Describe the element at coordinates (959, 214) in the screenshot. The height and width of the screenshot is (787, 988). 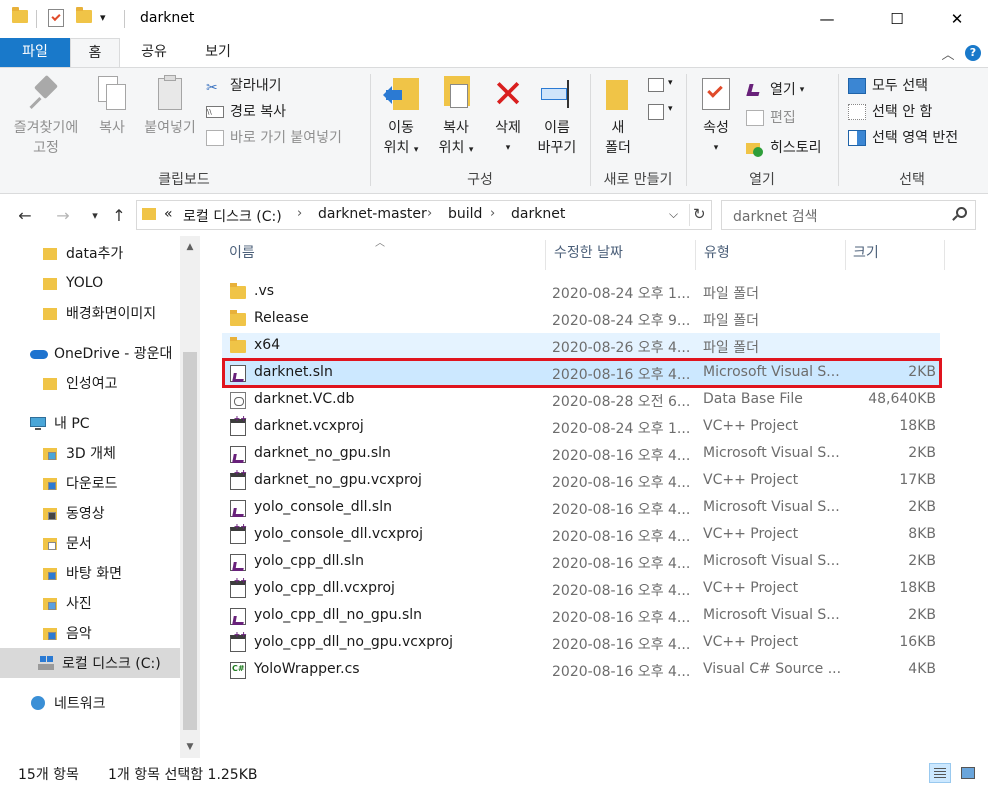
I see `search-icon` at that location.